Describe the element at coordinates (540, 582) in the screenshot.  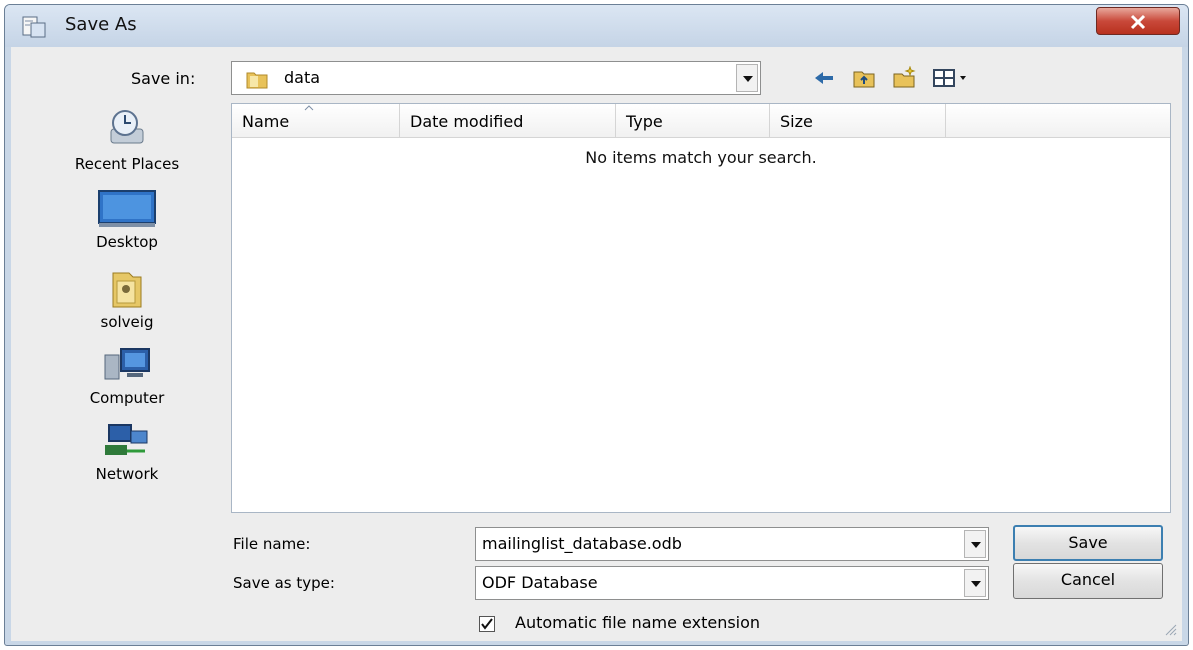
I see `save-as-type-value: ODF Database` at that location.